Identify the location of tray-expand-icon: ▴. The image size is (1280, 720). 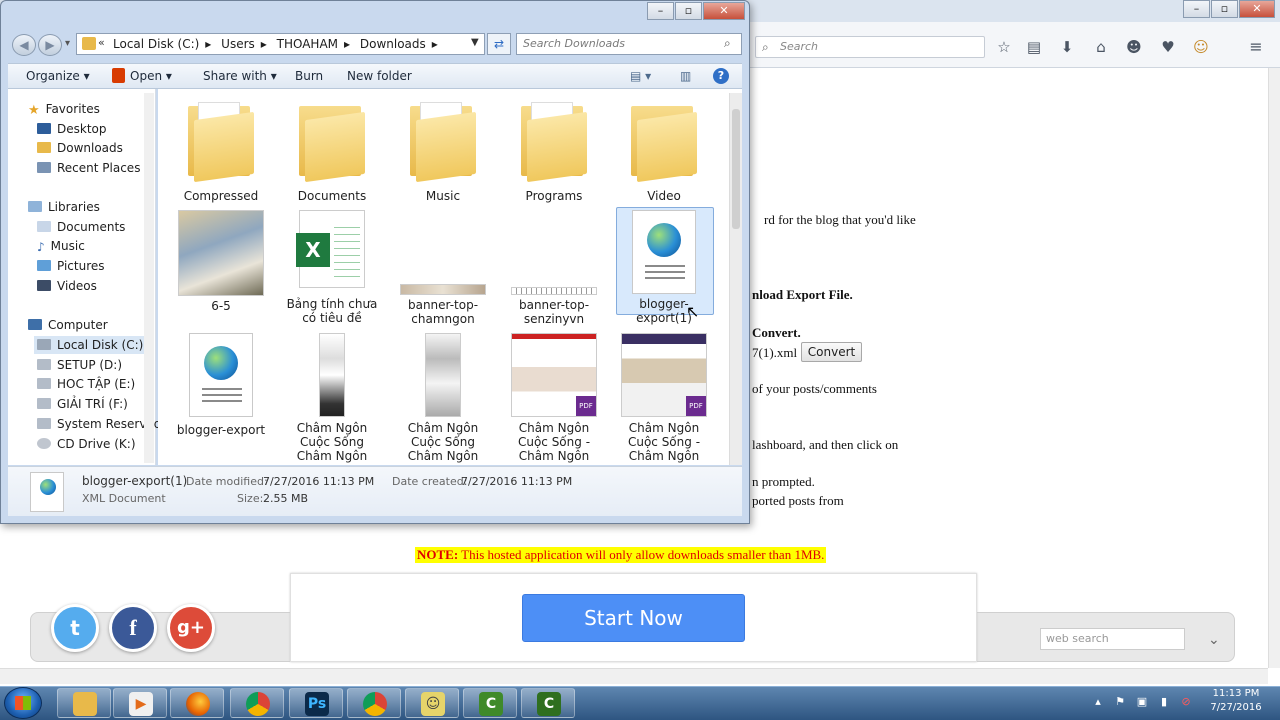
(1098, 702).